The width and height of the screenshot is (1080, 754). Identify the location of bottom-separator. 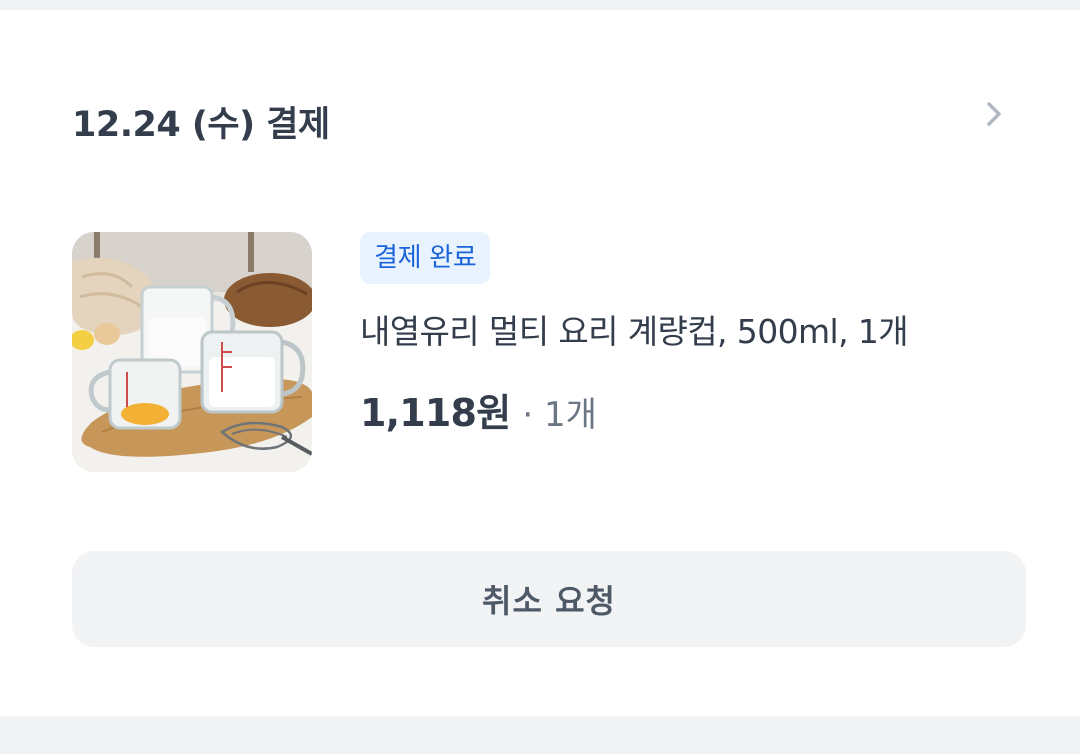
(540, 735).